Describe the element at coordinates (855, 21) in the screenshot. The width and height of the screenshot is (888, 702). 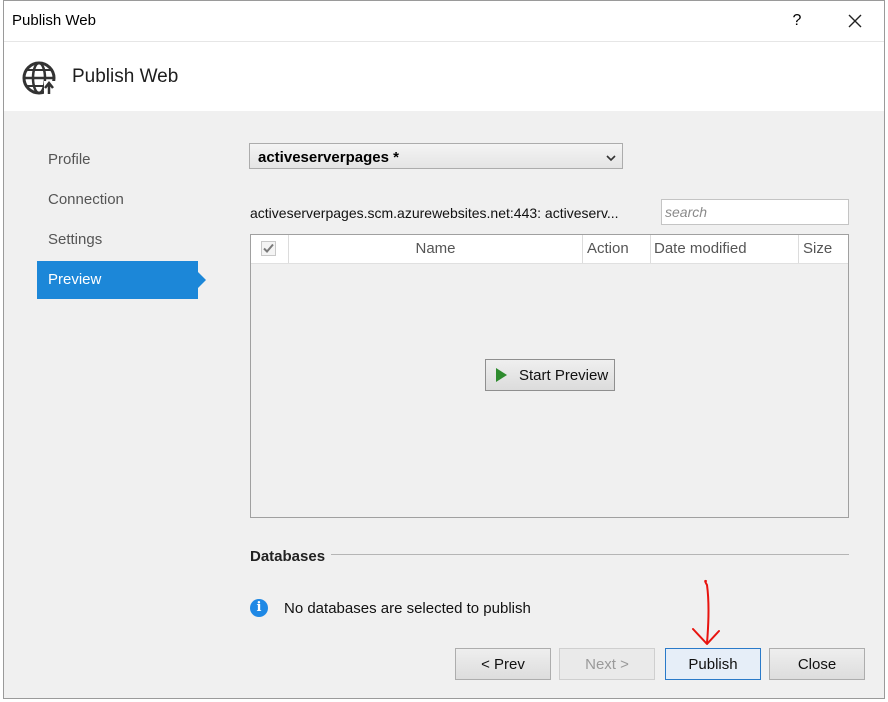
I see `close-icon` at that location.